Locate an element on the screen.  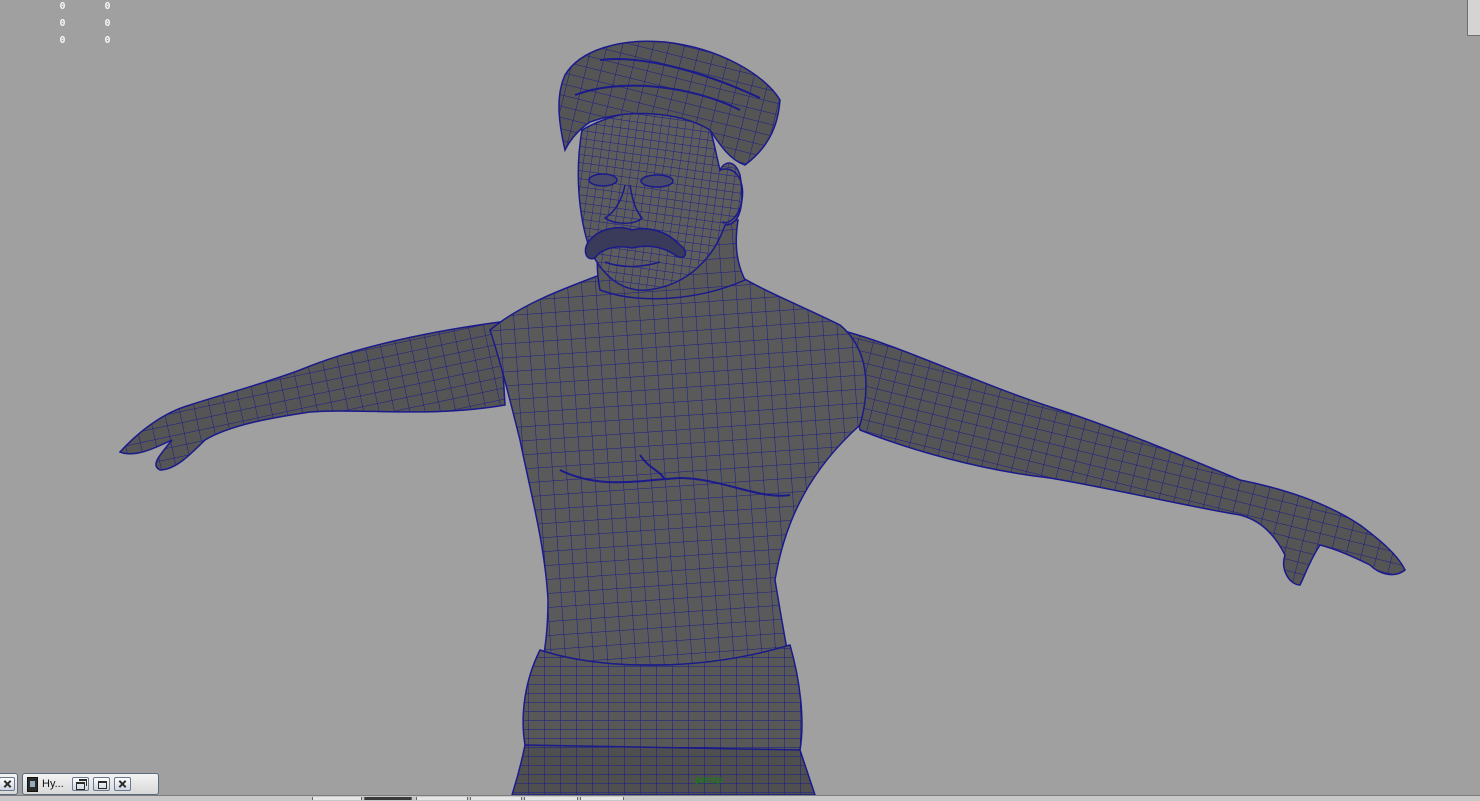
maya-app-icon is located at coordinates (32, 784).